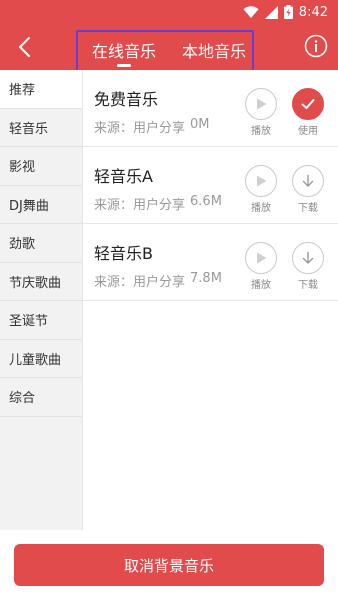 This screenshot has height=600, width=338. What do you see at coordinates (200, 124) in the screenshot?
I see `file-size: 0M` at bounding box center [200, 124].